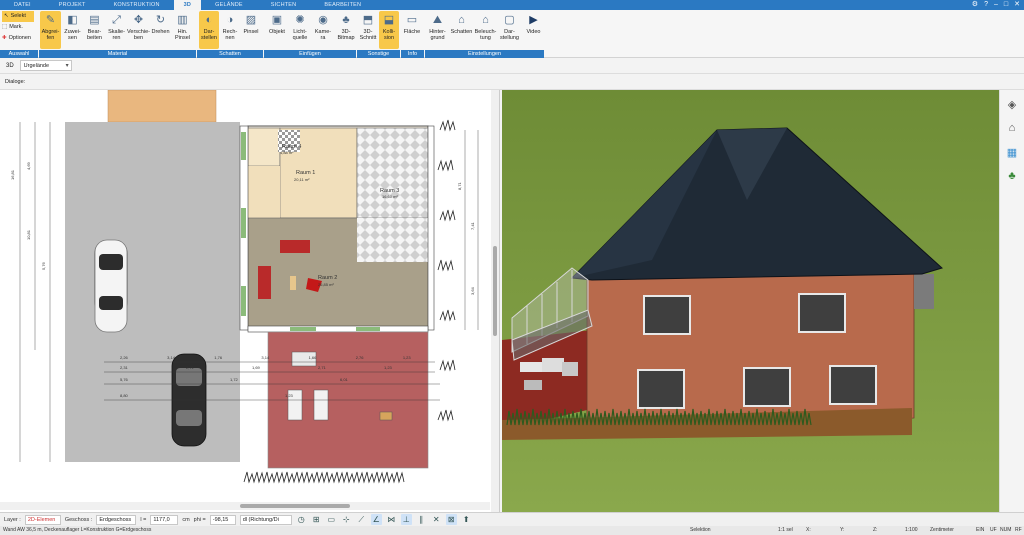  Describe the element at coordinates (451, 519) in the screenshot. I see `snap-nearest-icon: ⊠` at that location.